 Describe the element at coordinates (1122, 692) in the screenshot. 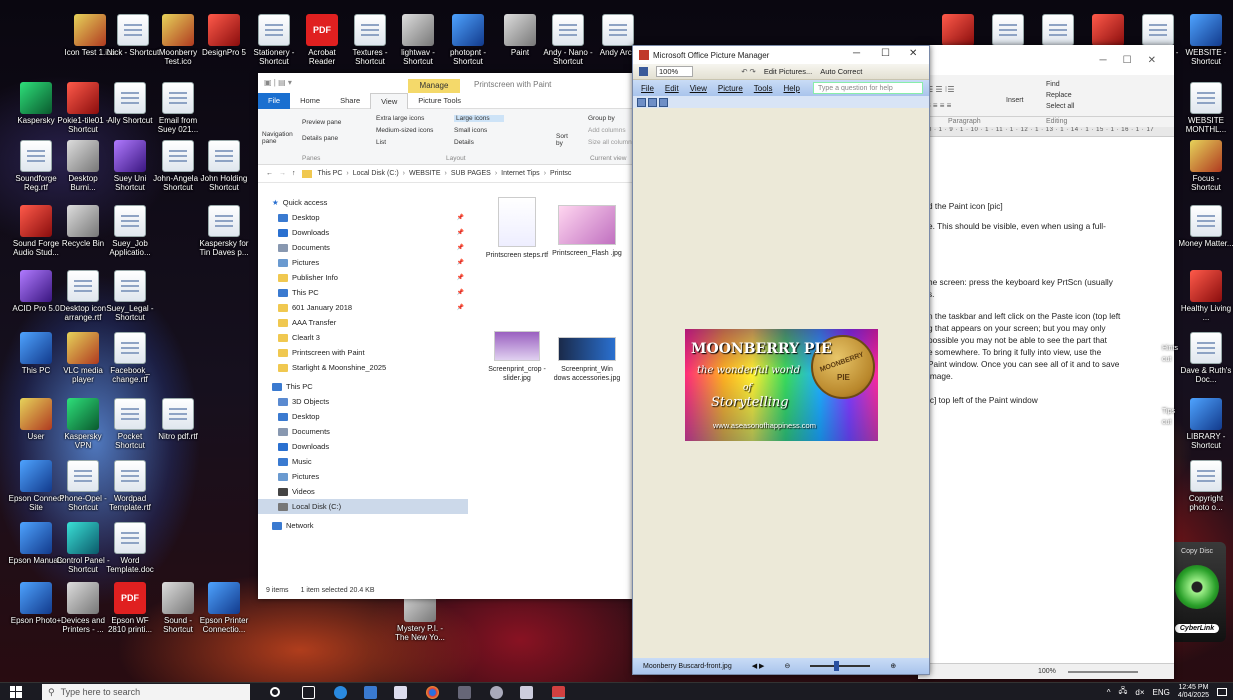

I see `network-icon: 🖧` at that location.